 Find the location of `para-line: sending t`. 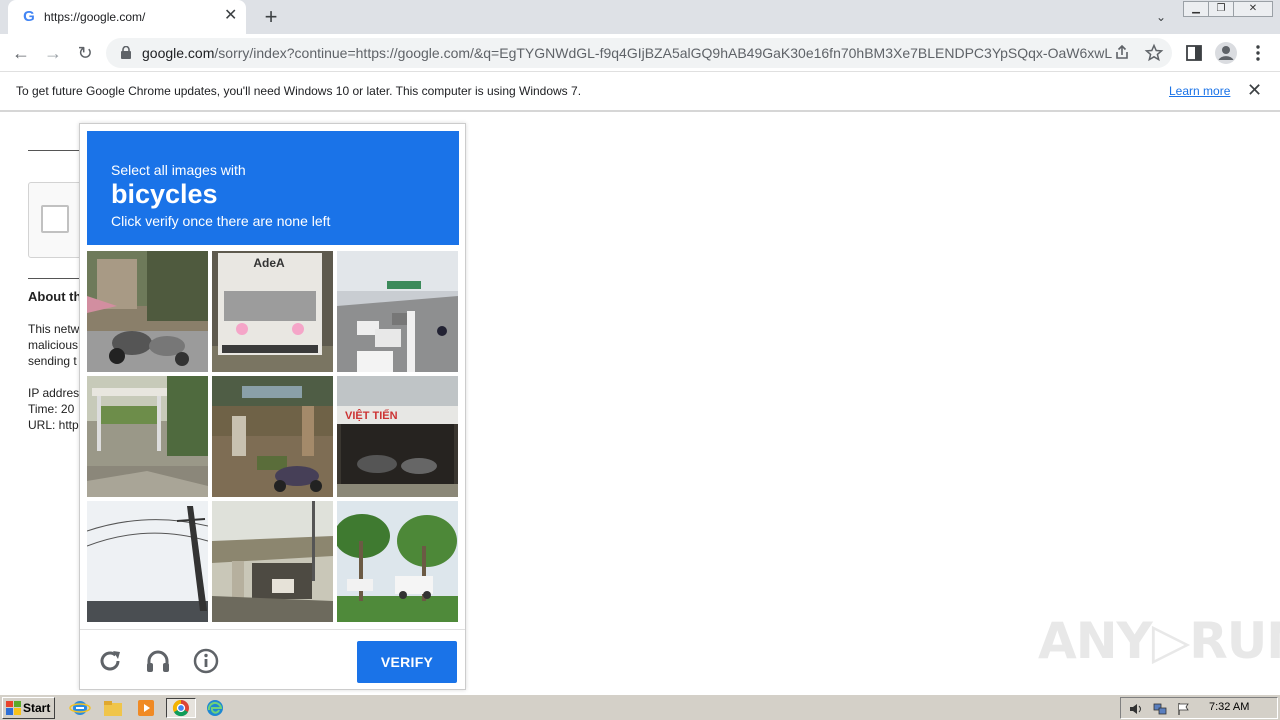

para-line: sending t is located at coordinates (52, 361).